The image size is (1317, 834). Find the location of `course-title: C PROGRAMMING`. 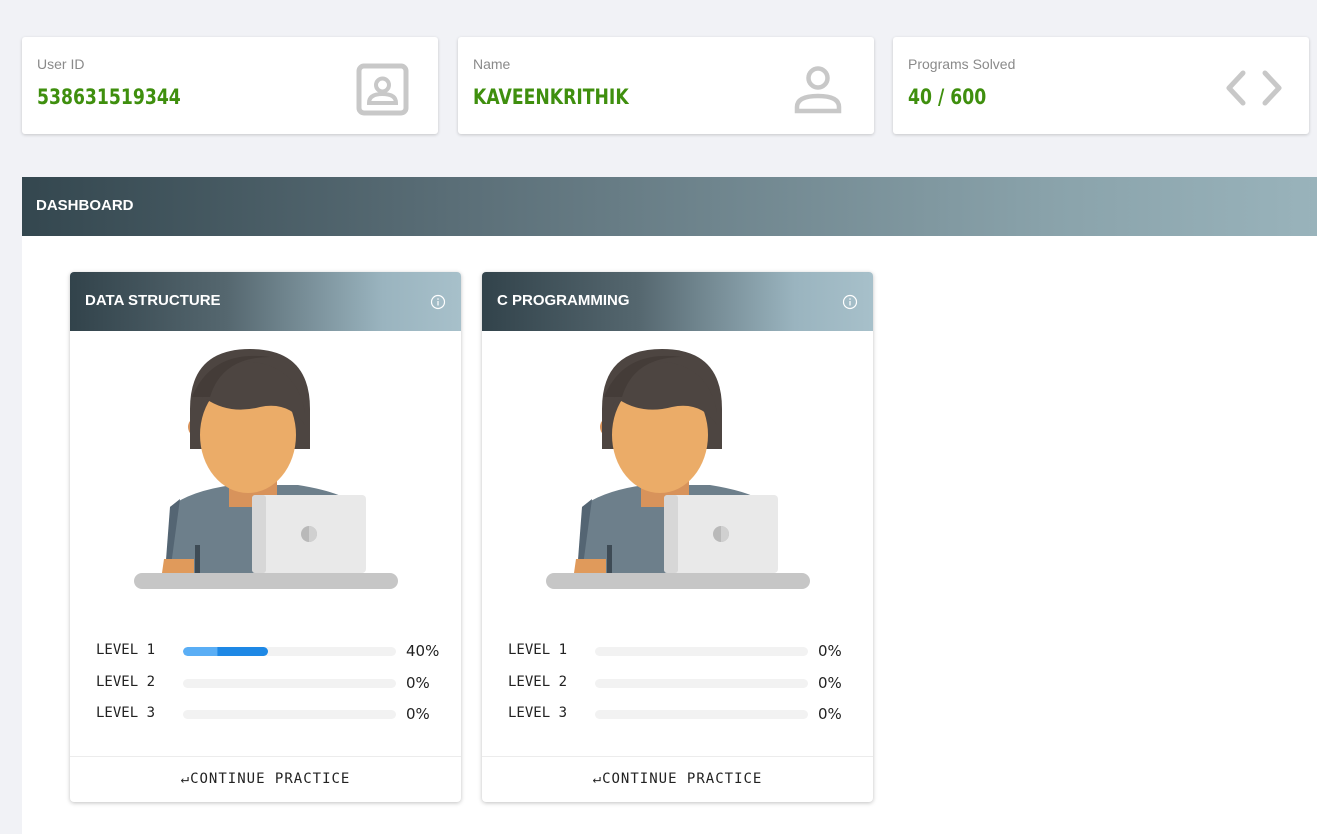

course-title: C PROGRAMMING is located at coordinates (563, 300).